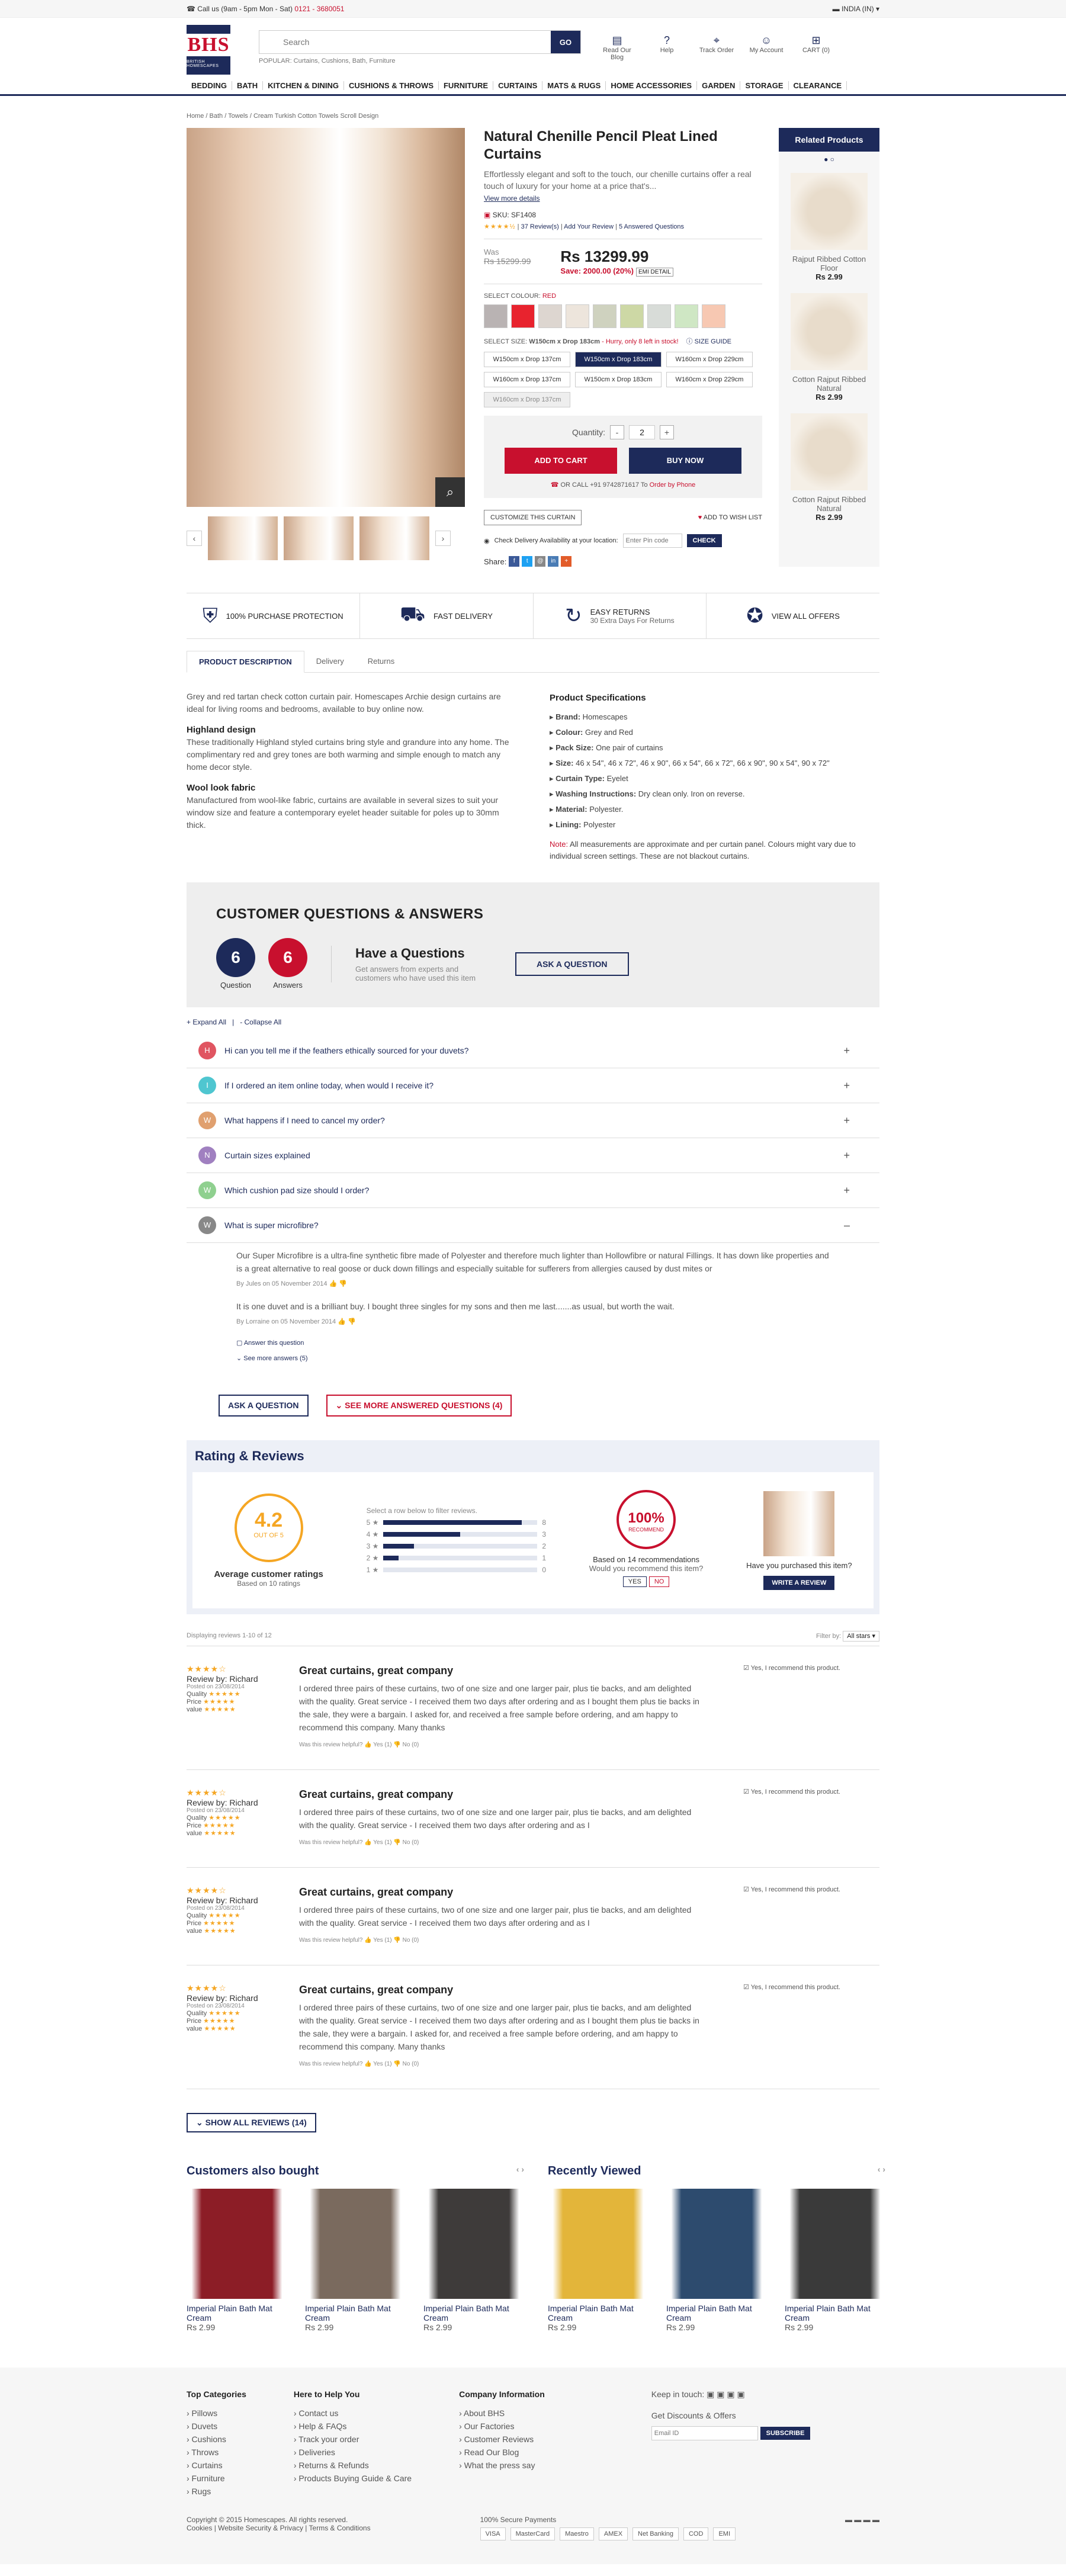 Image resolution: width=1066 pixels, height=2576 pixels. I want to click on see-more-answers-link: ⌄ See more answers (5), so click(534, 1358).